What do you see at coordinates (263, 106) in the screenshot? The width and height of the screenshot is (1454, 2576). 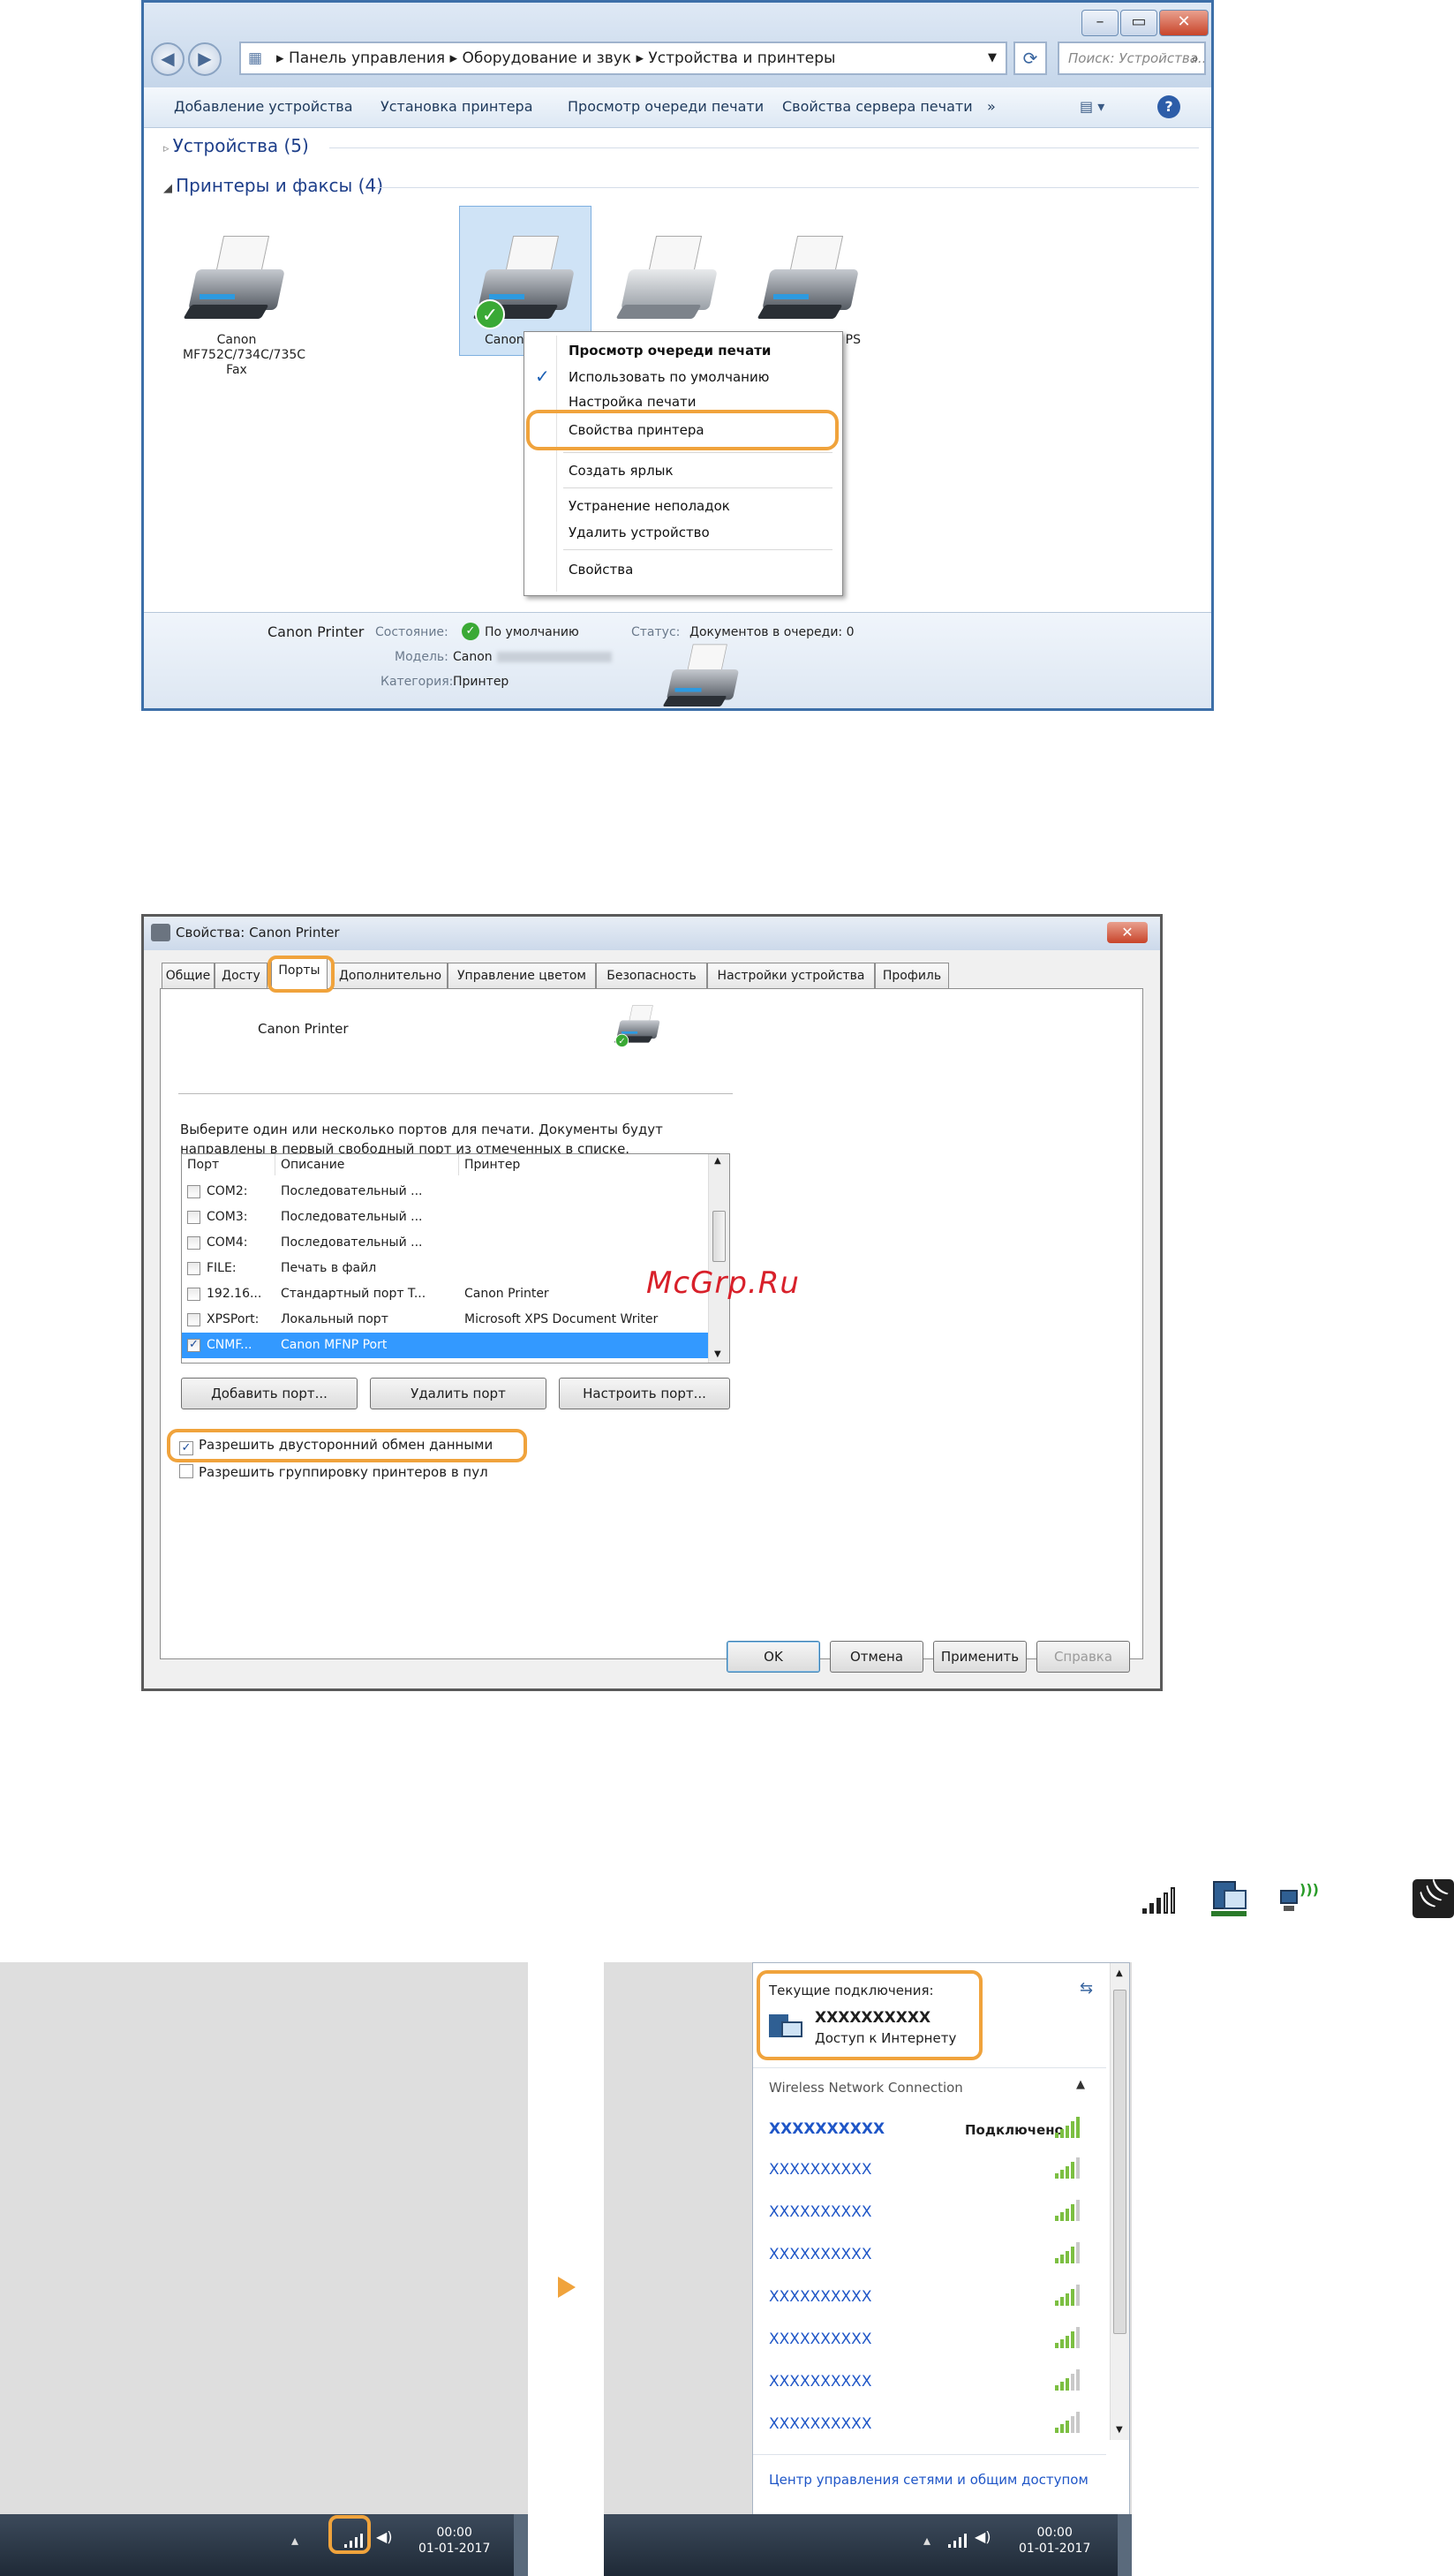 I see `add-device-command: Добавление устройства` at bounding box center [263, 106].